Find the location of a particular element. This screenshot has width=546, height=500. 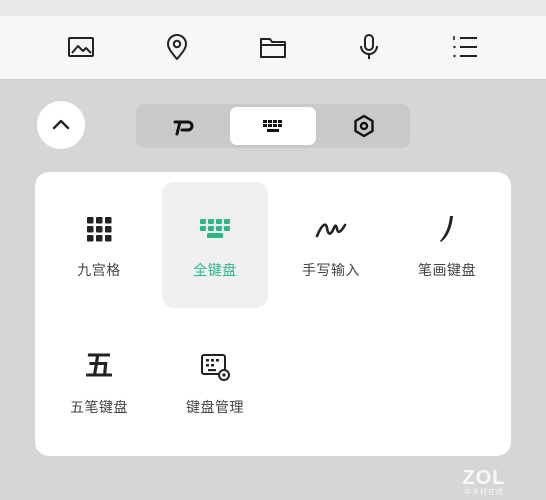

chevron-up-icon is located at coordinates (61, 124).